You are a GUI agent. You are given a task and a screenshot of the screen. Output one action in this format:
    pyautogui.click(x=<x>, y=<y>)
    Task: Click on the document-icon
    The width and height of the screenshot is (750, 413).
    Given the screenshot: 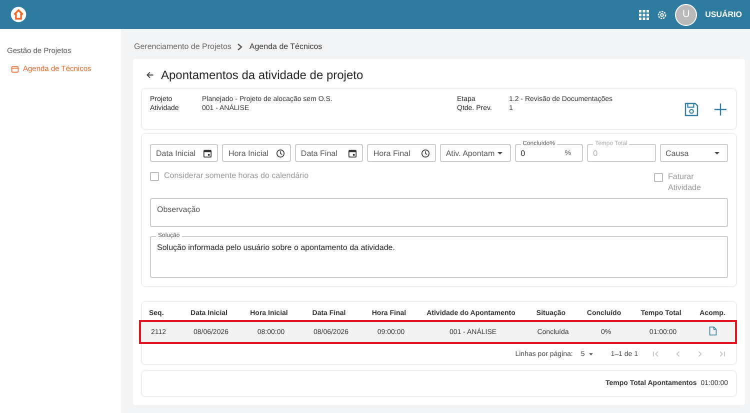 What is the action you would take?
    pyautogui.click(x=712, y=331)
    